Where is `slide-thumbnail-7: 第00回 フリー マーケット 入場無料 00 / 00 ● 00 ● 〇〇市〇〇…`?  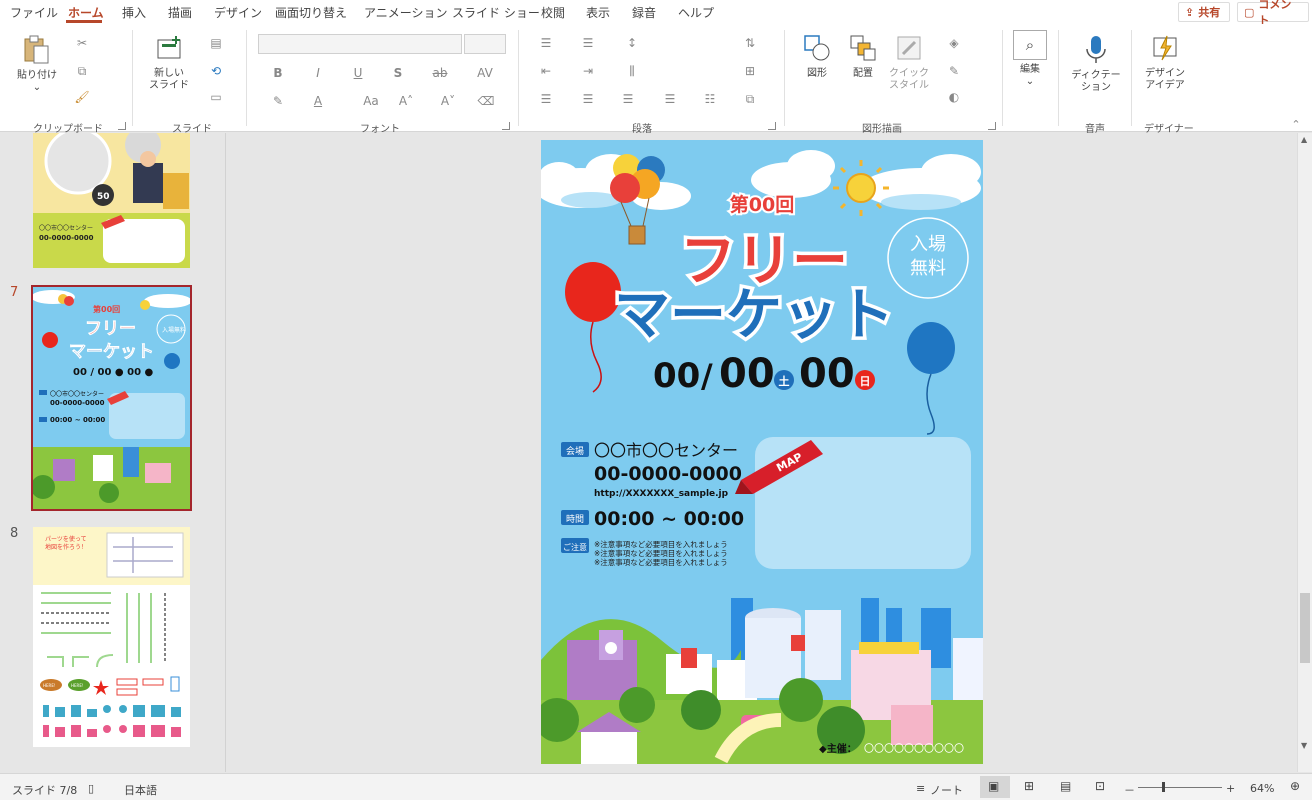 slide-thumbnail-7: 第00回 フリー マーケット 入場無料 00 / 00 ● 00 ● 〇〇市〇〇… is located at coordinates (111, 398).